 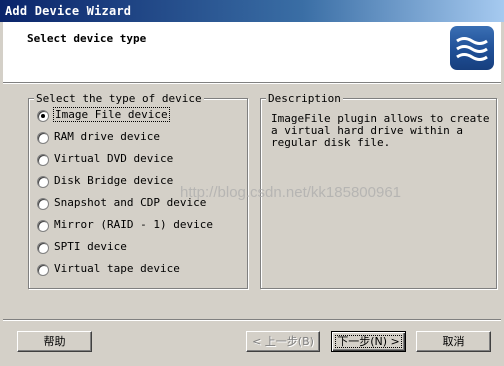 I want to click on page-title: Select device type, so click(x=87, y=38).